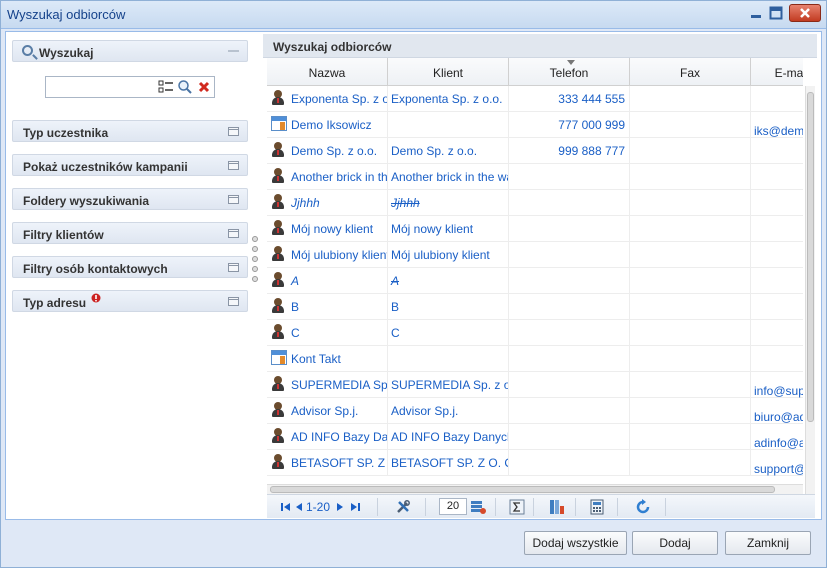  What do you see at coordinates (327, 203) in the screenshot?
I see `cell-name: Jjhhh` at bounding box center [327, 203].